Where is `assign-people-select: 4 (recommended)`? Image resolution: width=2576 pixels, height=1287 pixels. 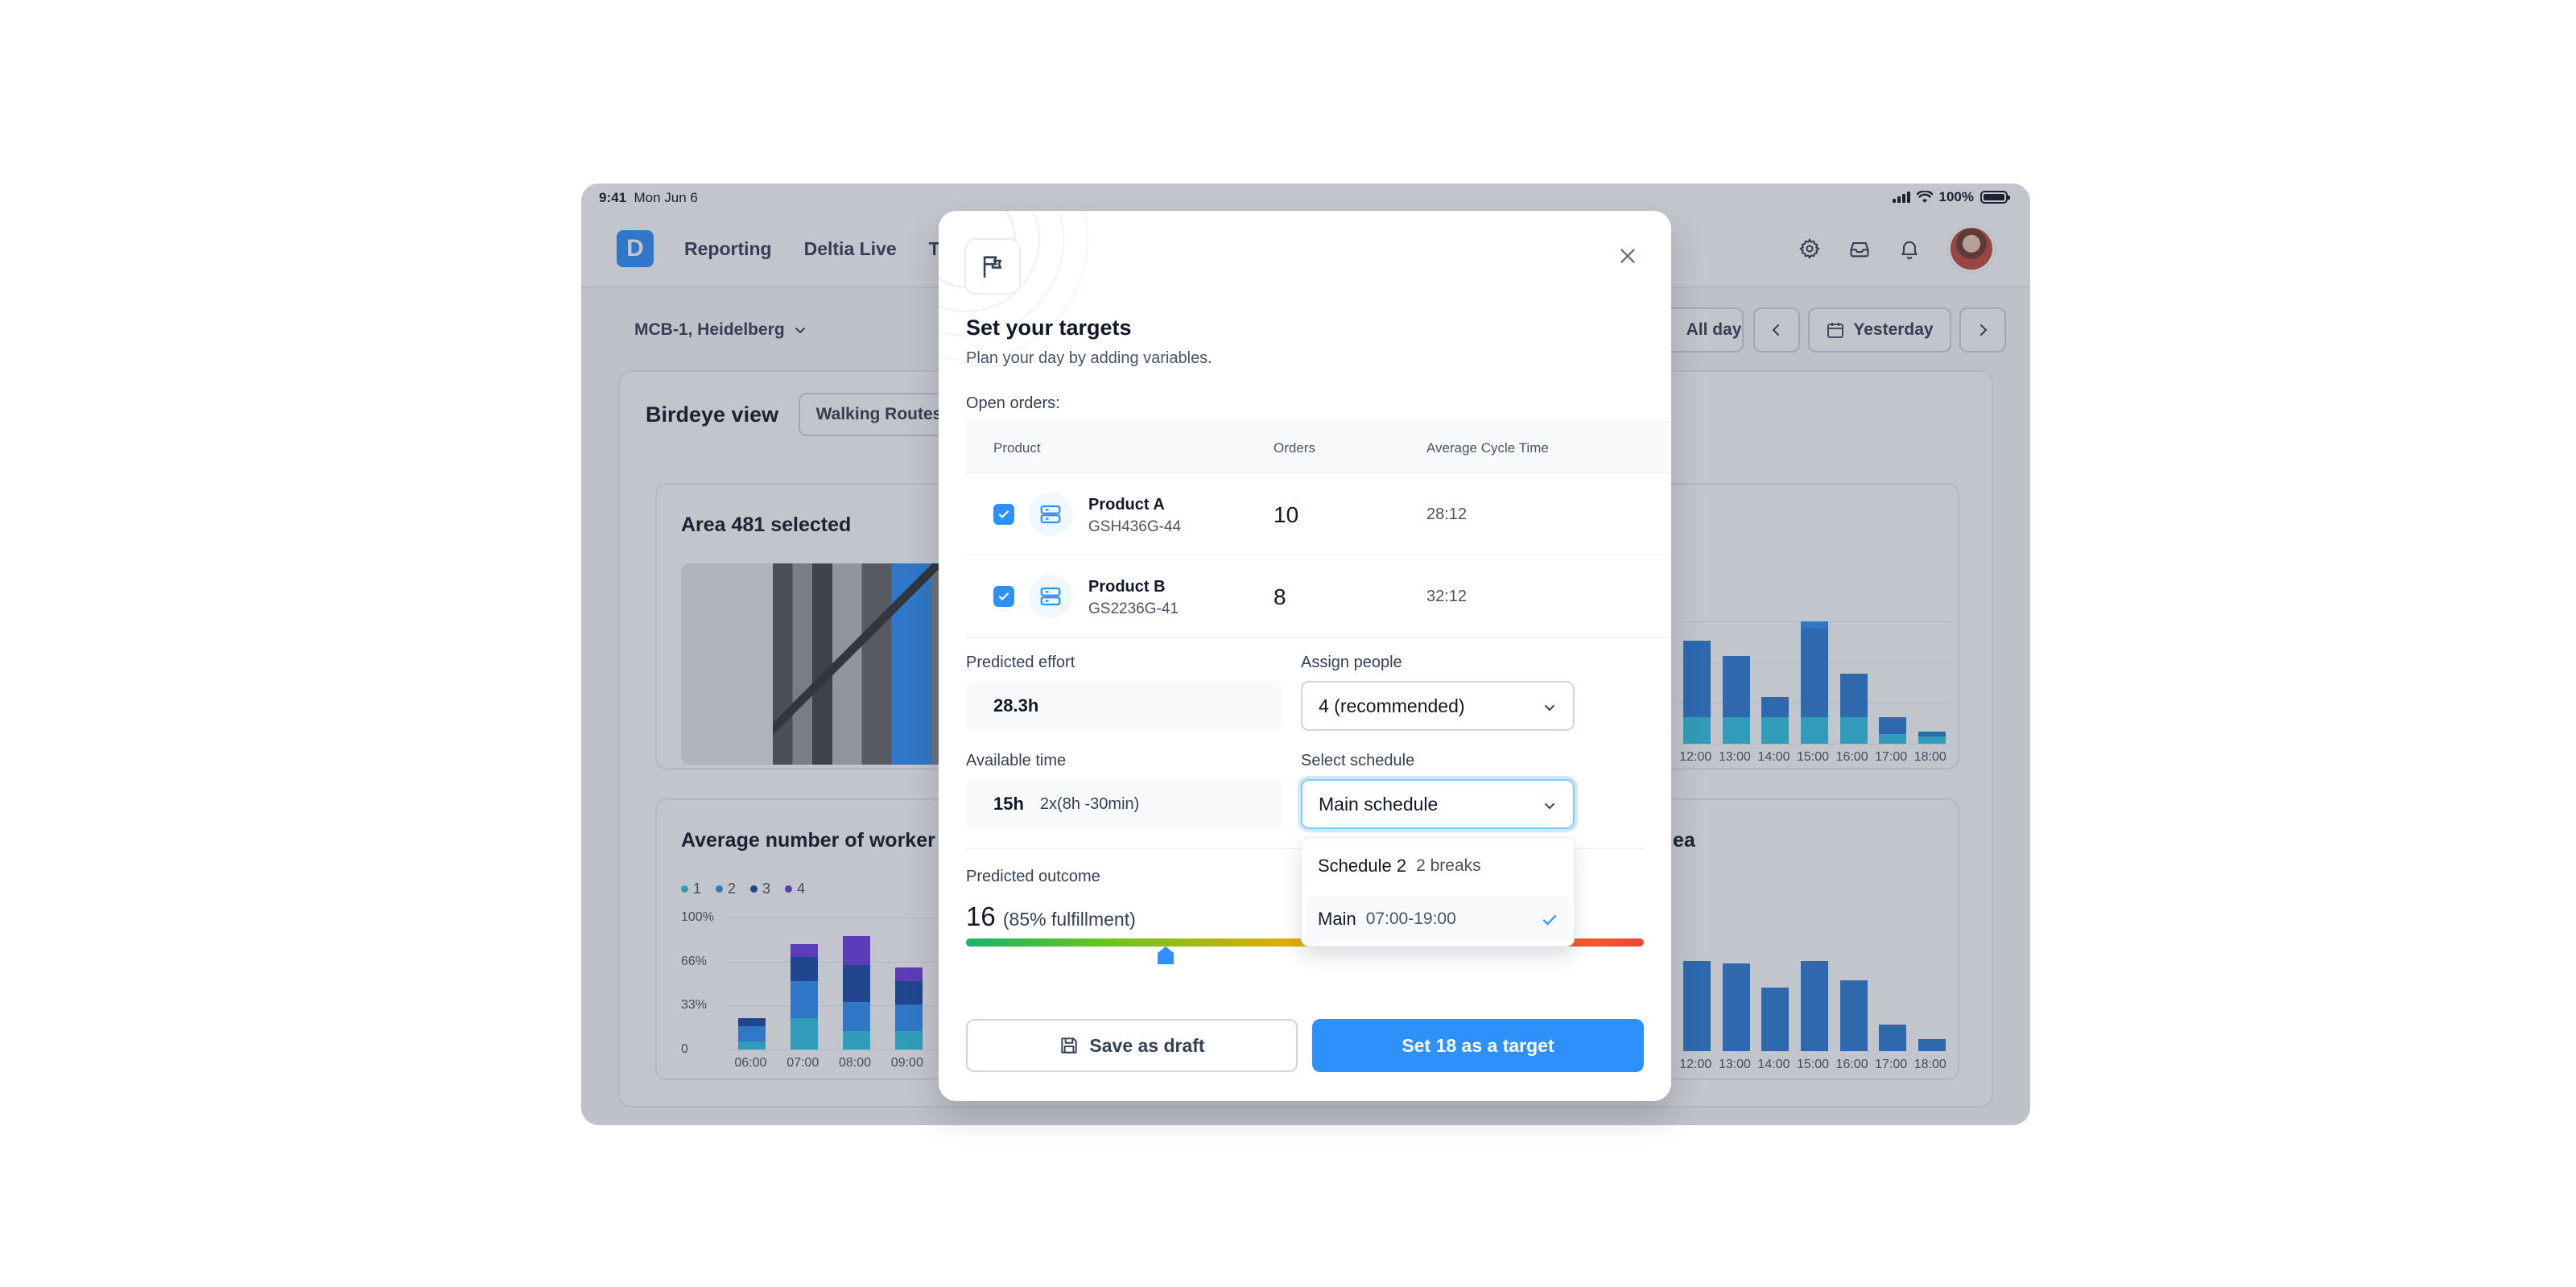
assign-people-select: 4 (recommended) is located at coordinates (1438, 706).